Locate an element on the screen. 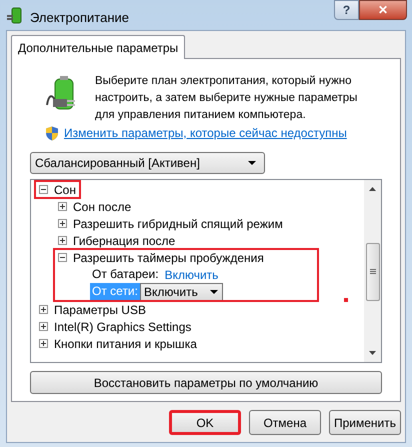  tree-item: Сон после is located at coordinates (102, 206).